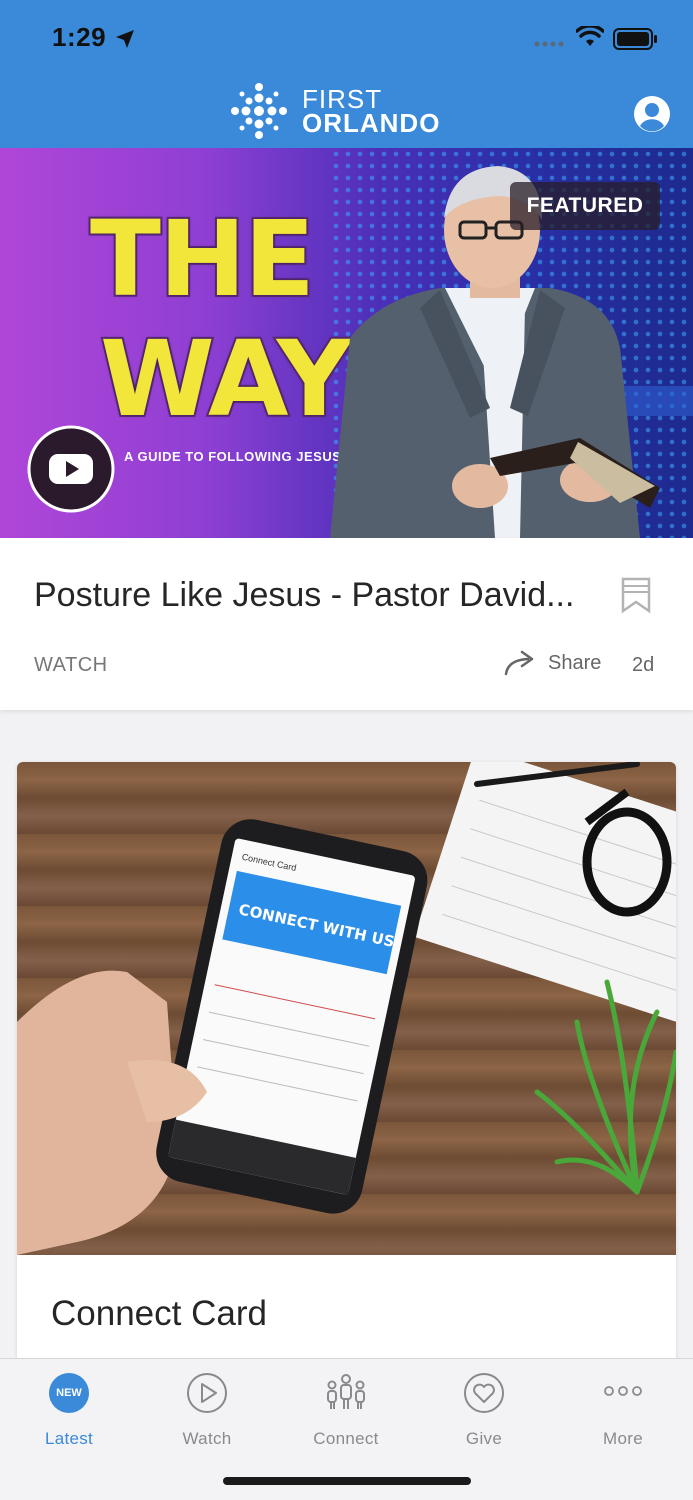 This screenshot has width=693, height=1500. What do you see at coordinates (484, 1393) in the screenshot?
I see `heart-circle-icon` at bounding box center [484, 1393].